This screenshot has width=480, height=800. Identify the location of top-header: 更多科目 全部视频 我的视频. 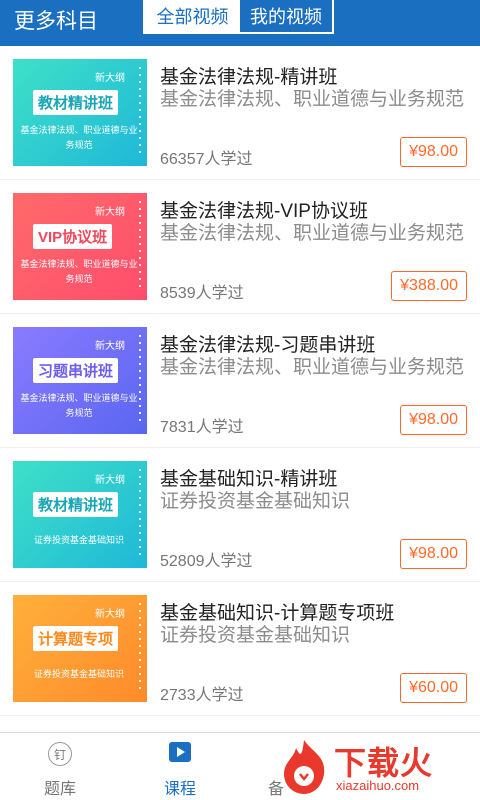
(240, 23).